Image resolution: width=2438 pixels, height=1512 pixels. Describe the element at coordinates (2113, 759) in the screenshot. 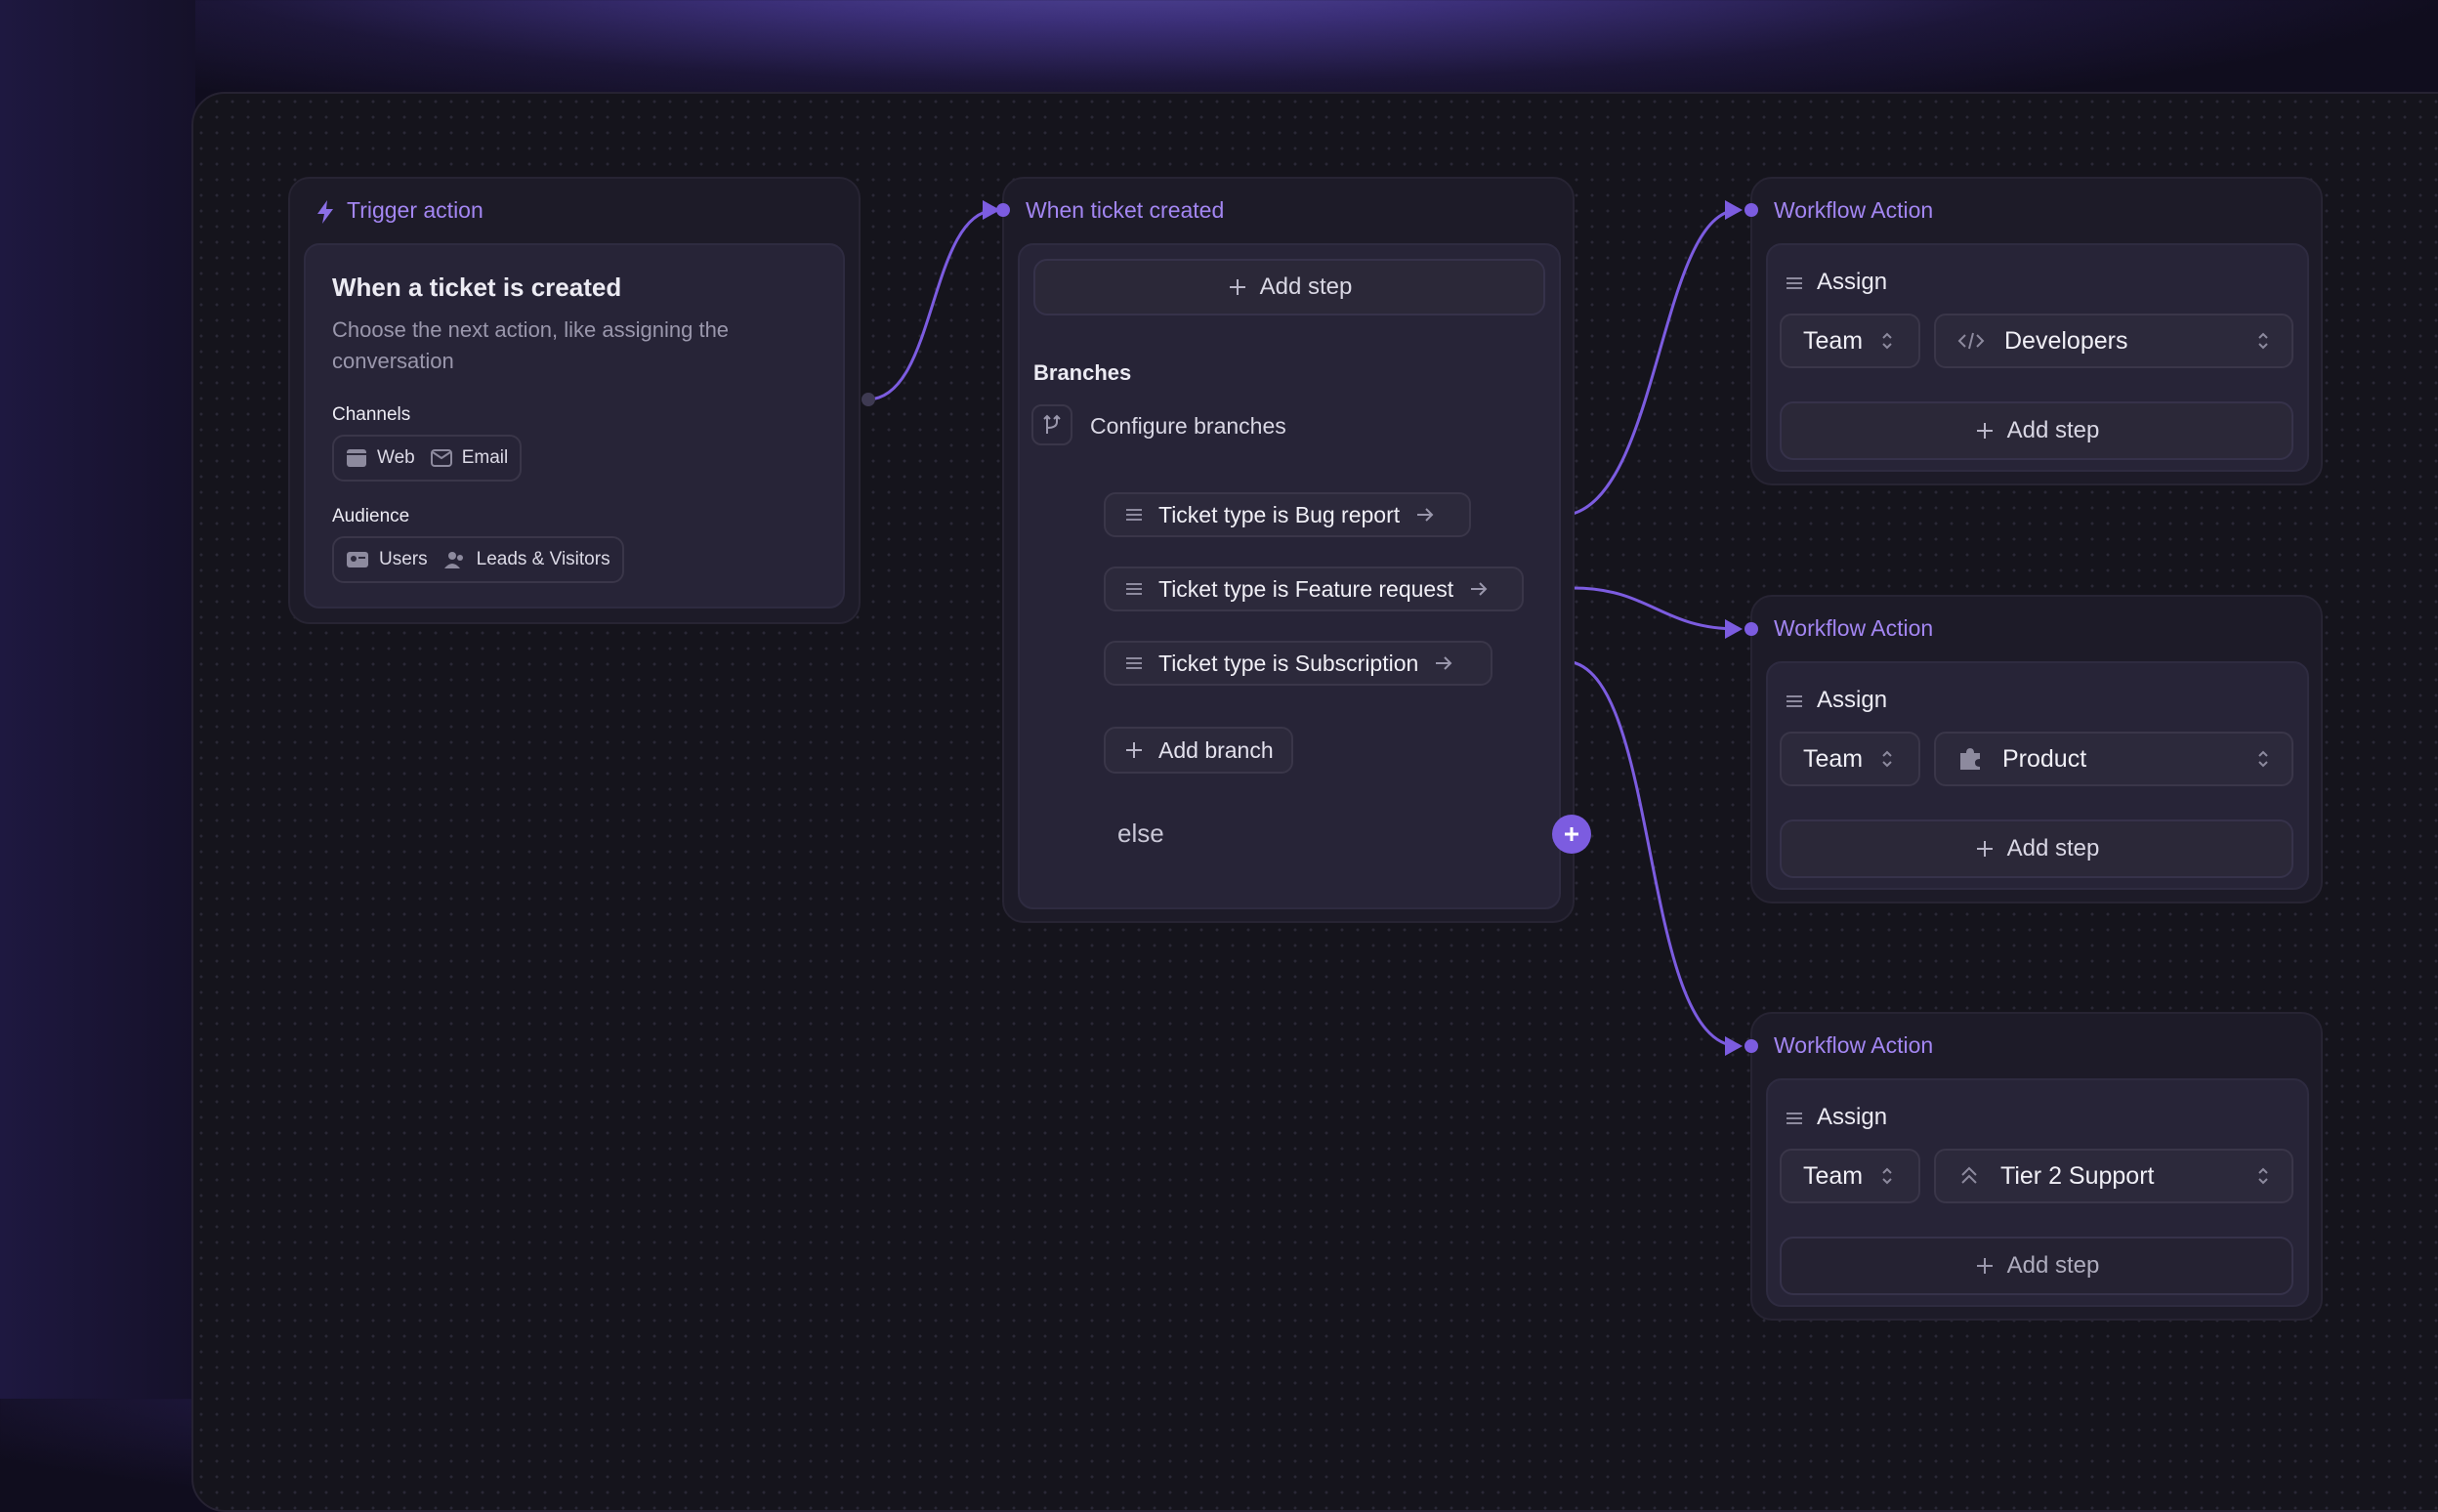

I see `team-value-select: Product` at that location.